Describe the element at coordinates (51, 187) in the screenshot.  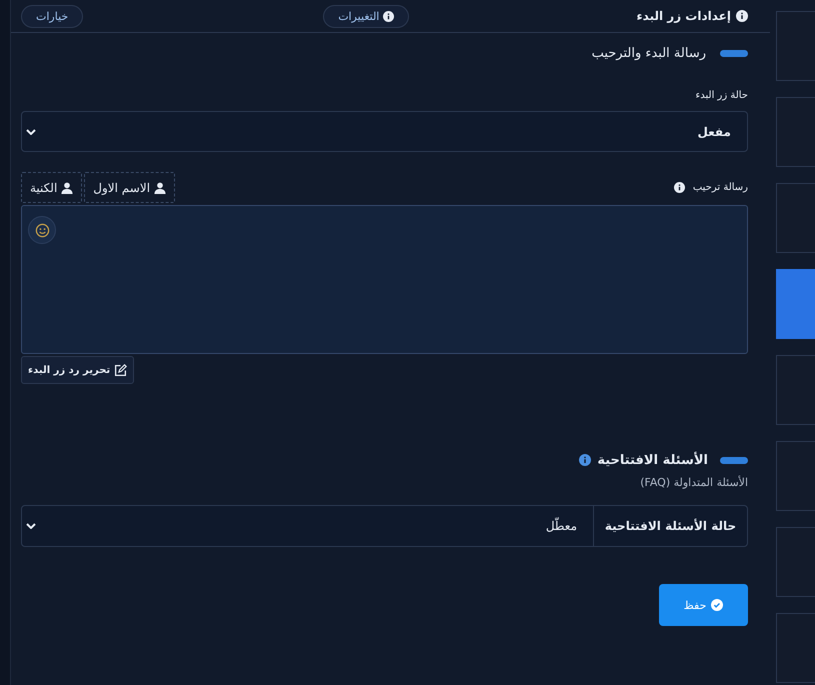
I see `variable-chip: الكنية` at that location.